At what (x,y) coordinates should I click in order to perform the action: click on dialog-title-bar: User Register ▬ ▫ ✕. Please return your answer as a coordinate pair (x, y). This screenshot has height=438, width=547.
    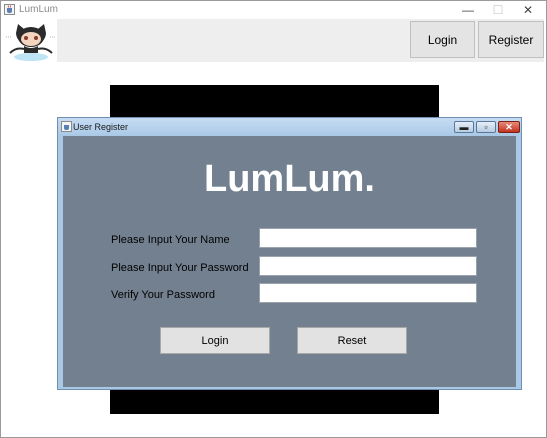
    Looking at the image, I should click on (289, 127).